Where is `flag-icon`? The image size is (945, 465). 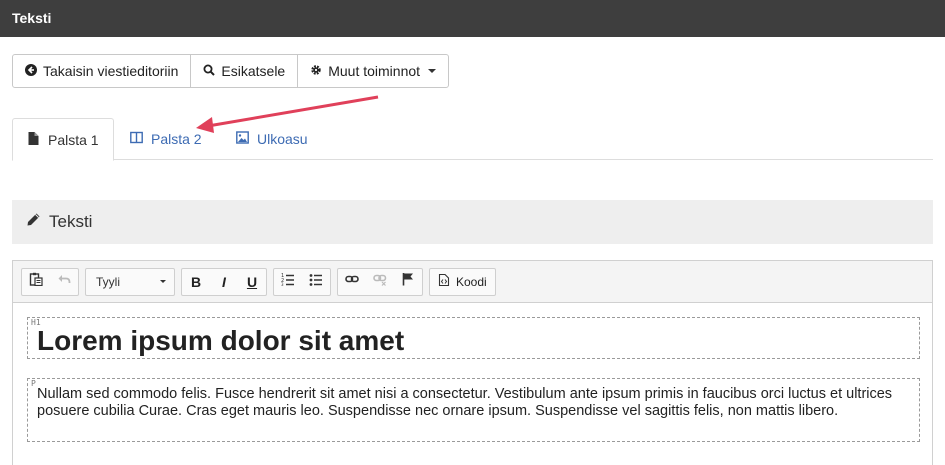 flag-icon is located at coordinates (408, 281).